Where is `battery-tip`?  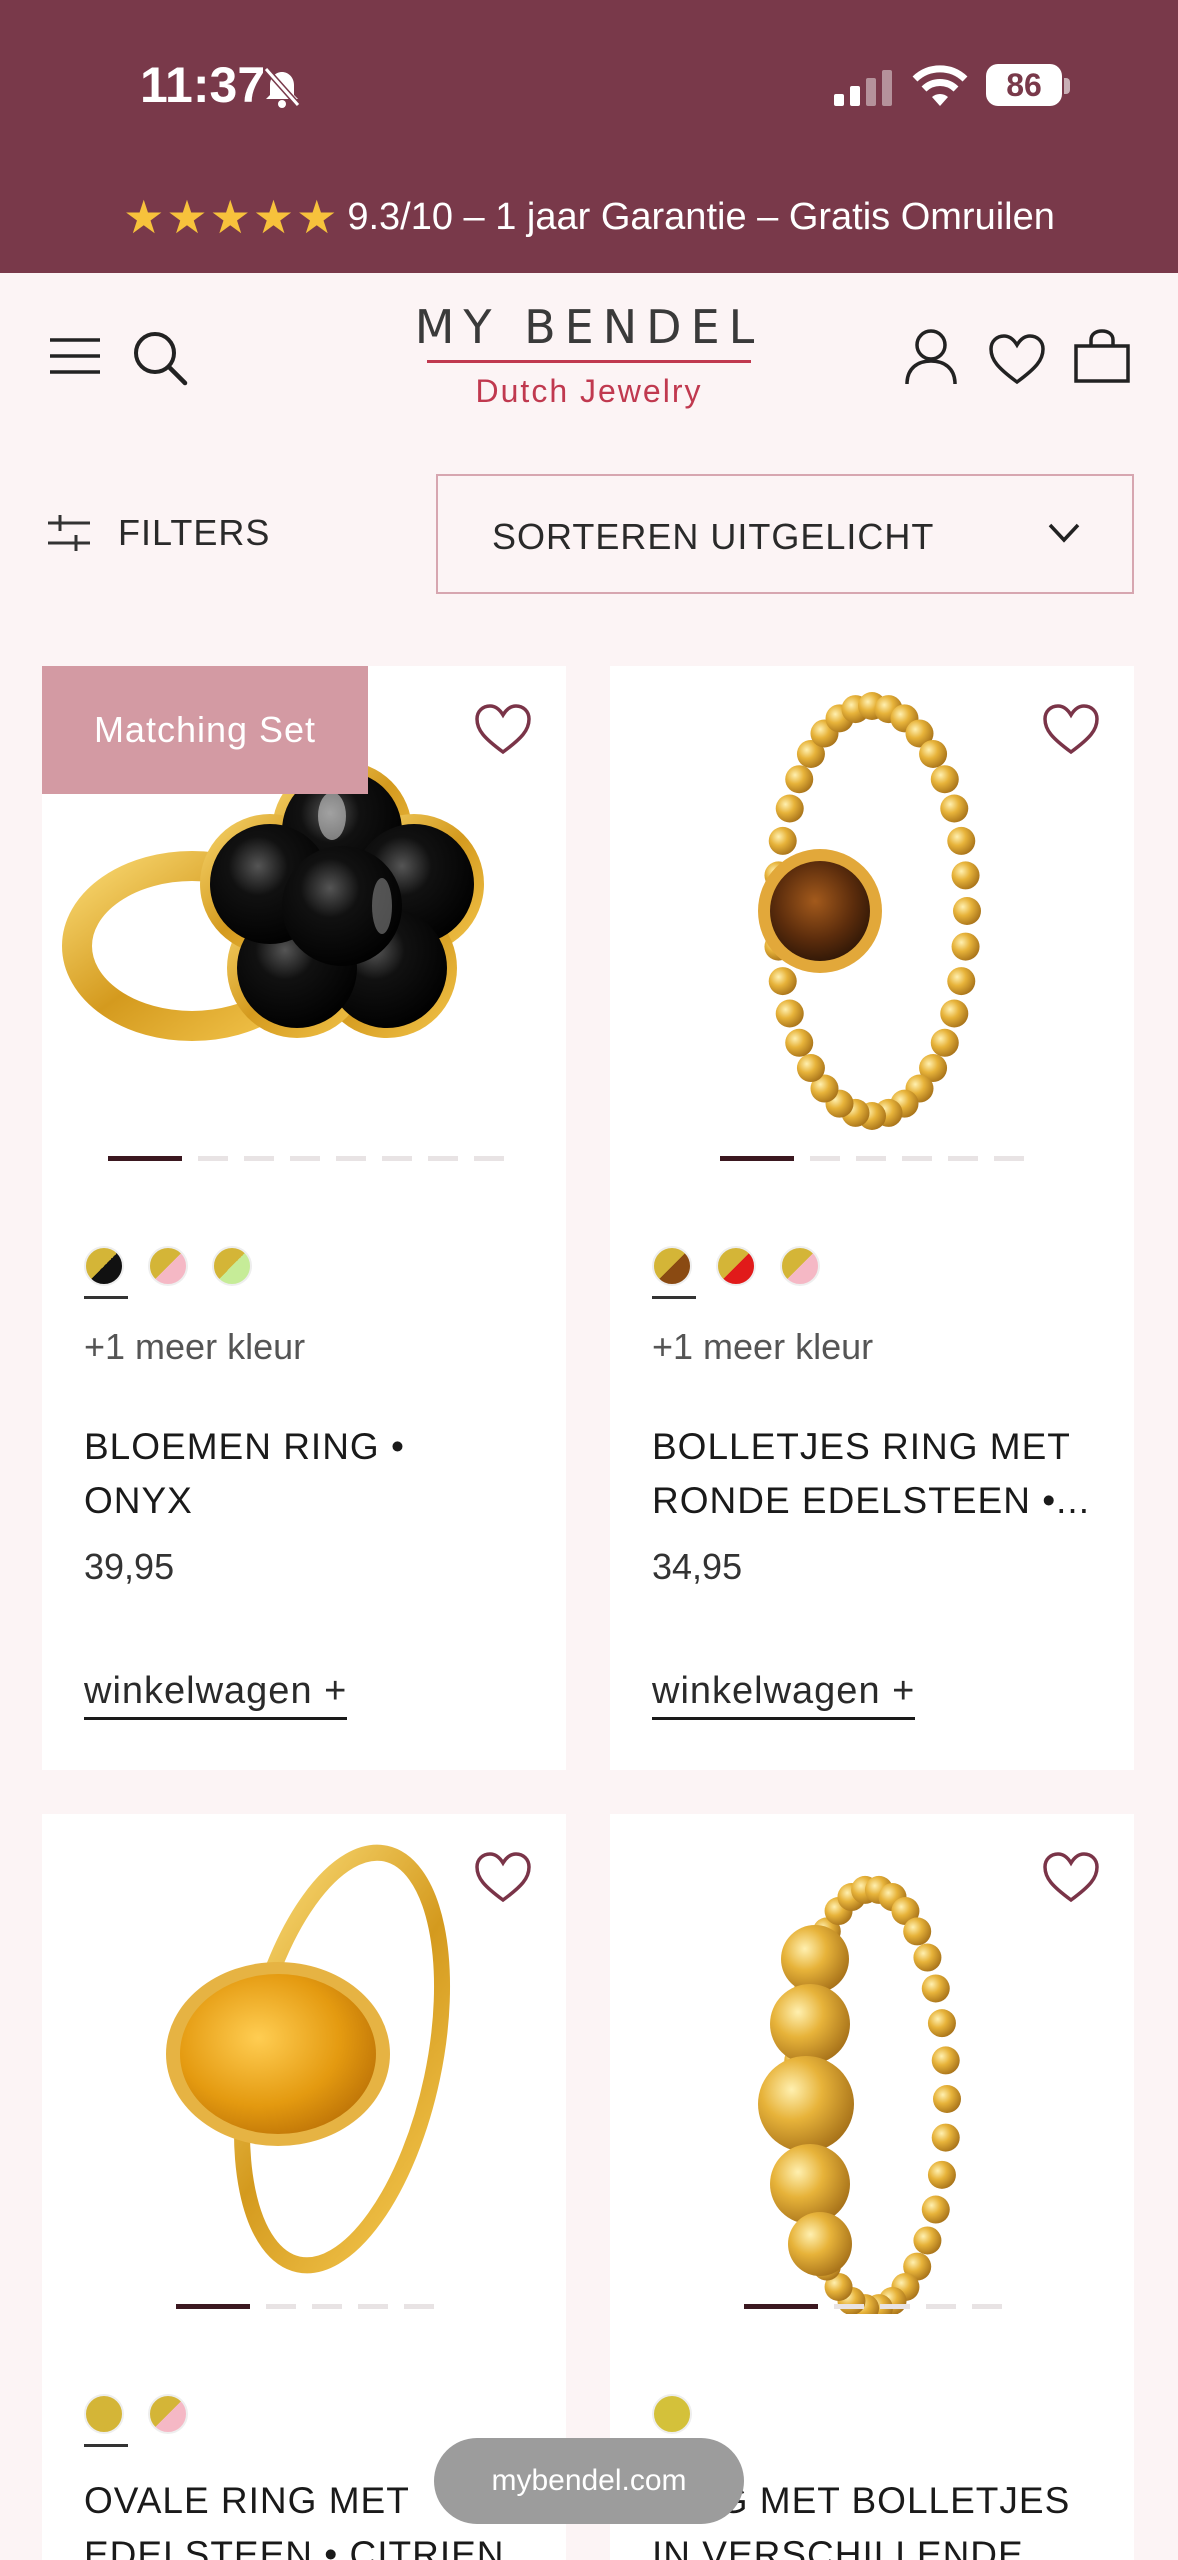 battery-tip is located at coordinates (1067, 86).